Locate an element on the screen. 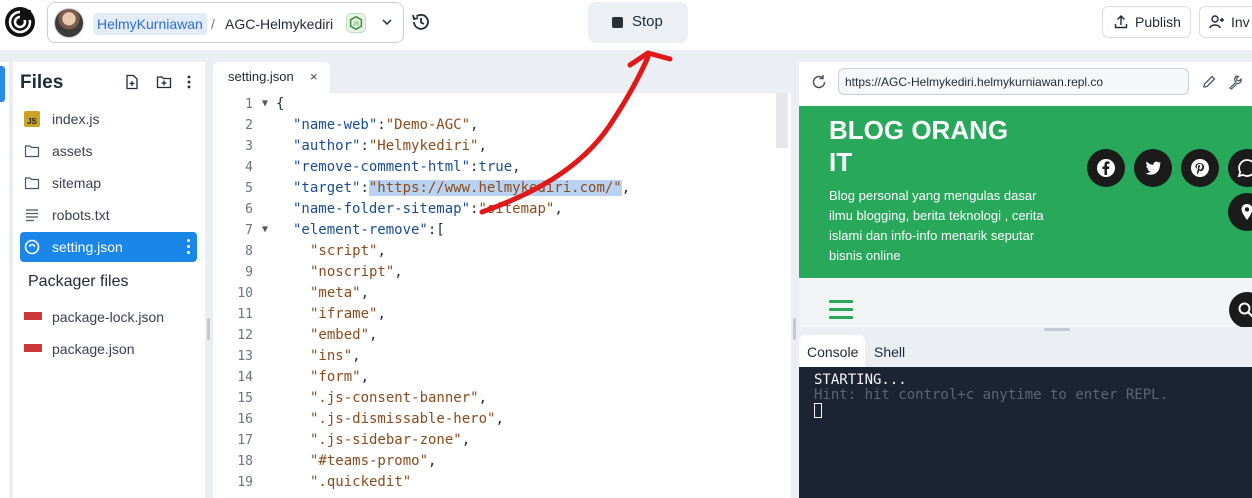 The height and width of the screenshot is (498, 1252). chevron-down-icon is located at coordinates (387, 22).